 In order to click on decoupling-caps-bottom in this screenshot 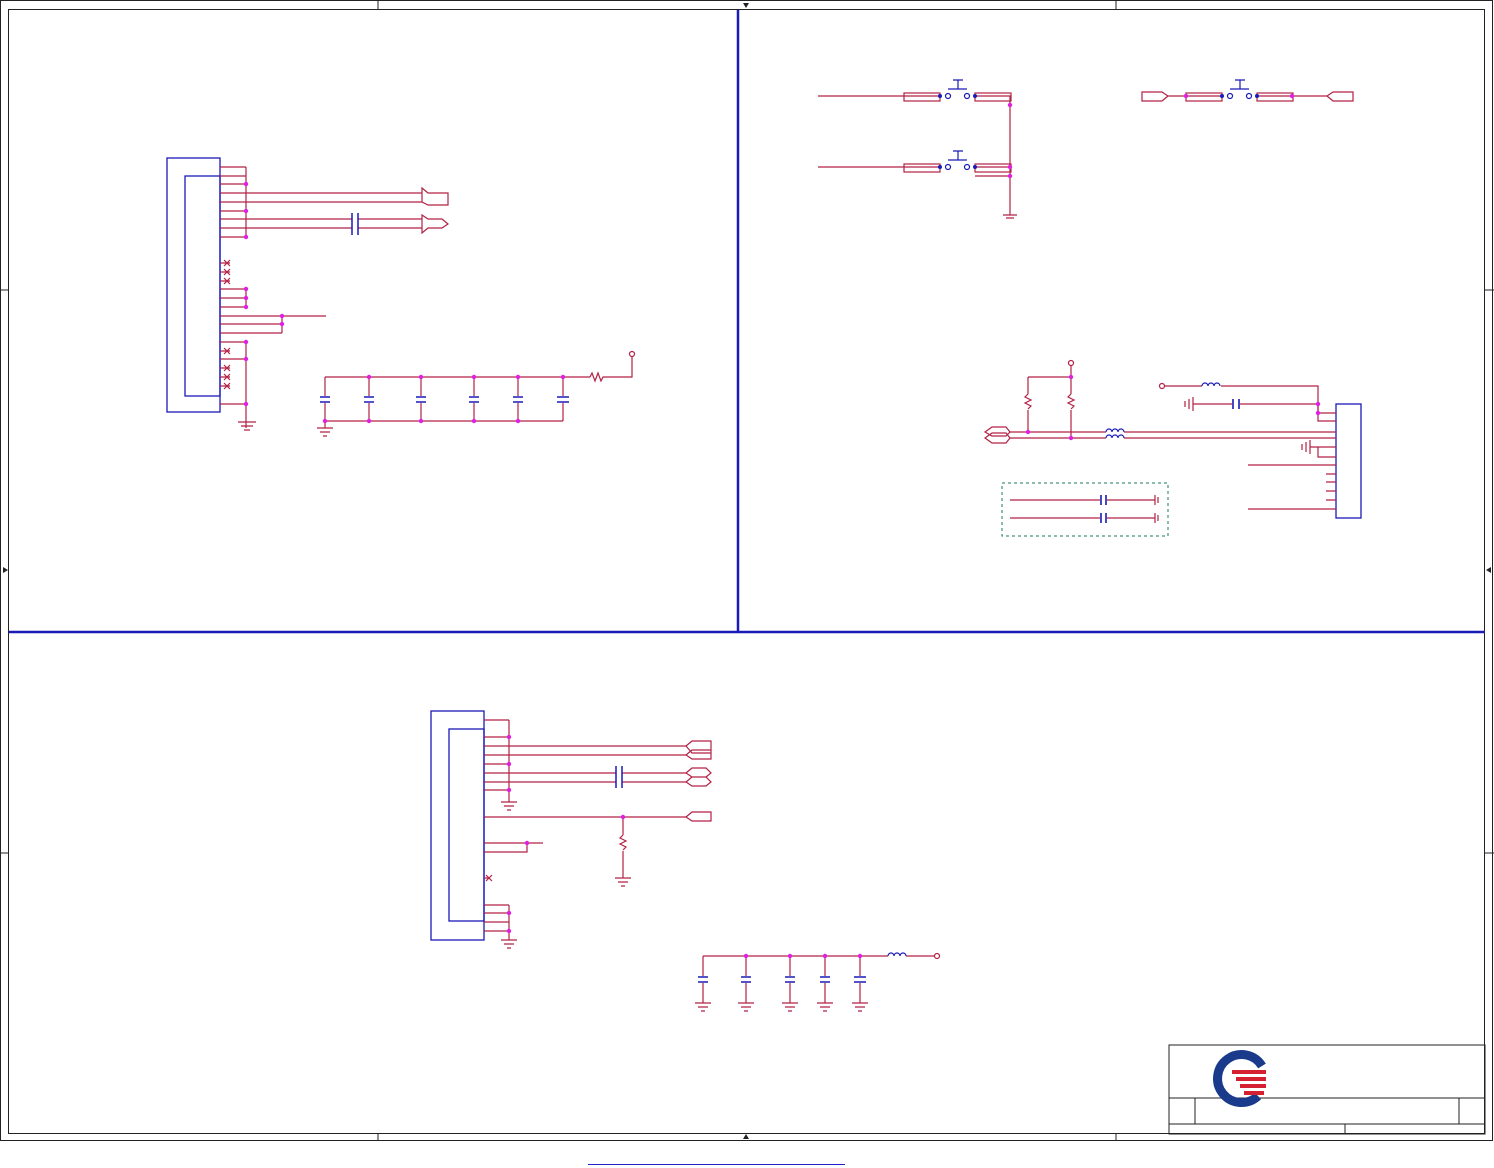, I will do `click(818, 982)`.